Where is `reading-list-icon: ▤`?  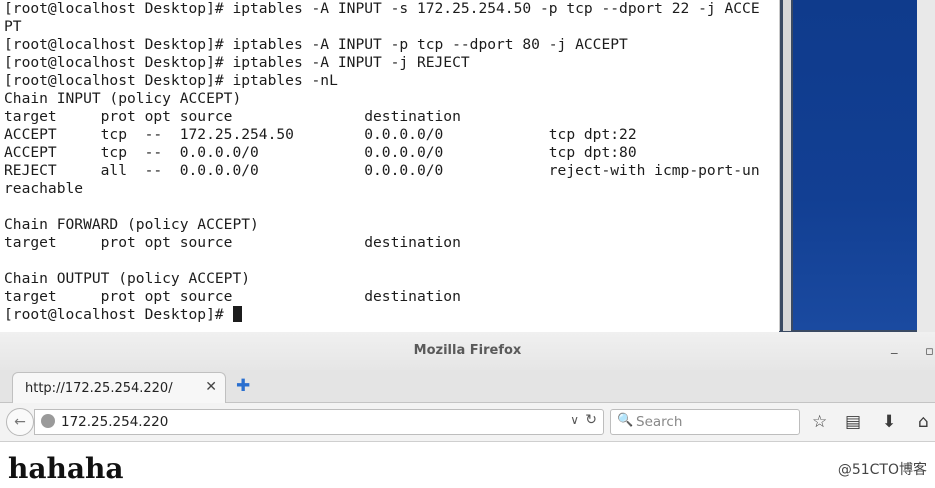
reading-list-icon: ▤ is located at coordinates (853, 422).